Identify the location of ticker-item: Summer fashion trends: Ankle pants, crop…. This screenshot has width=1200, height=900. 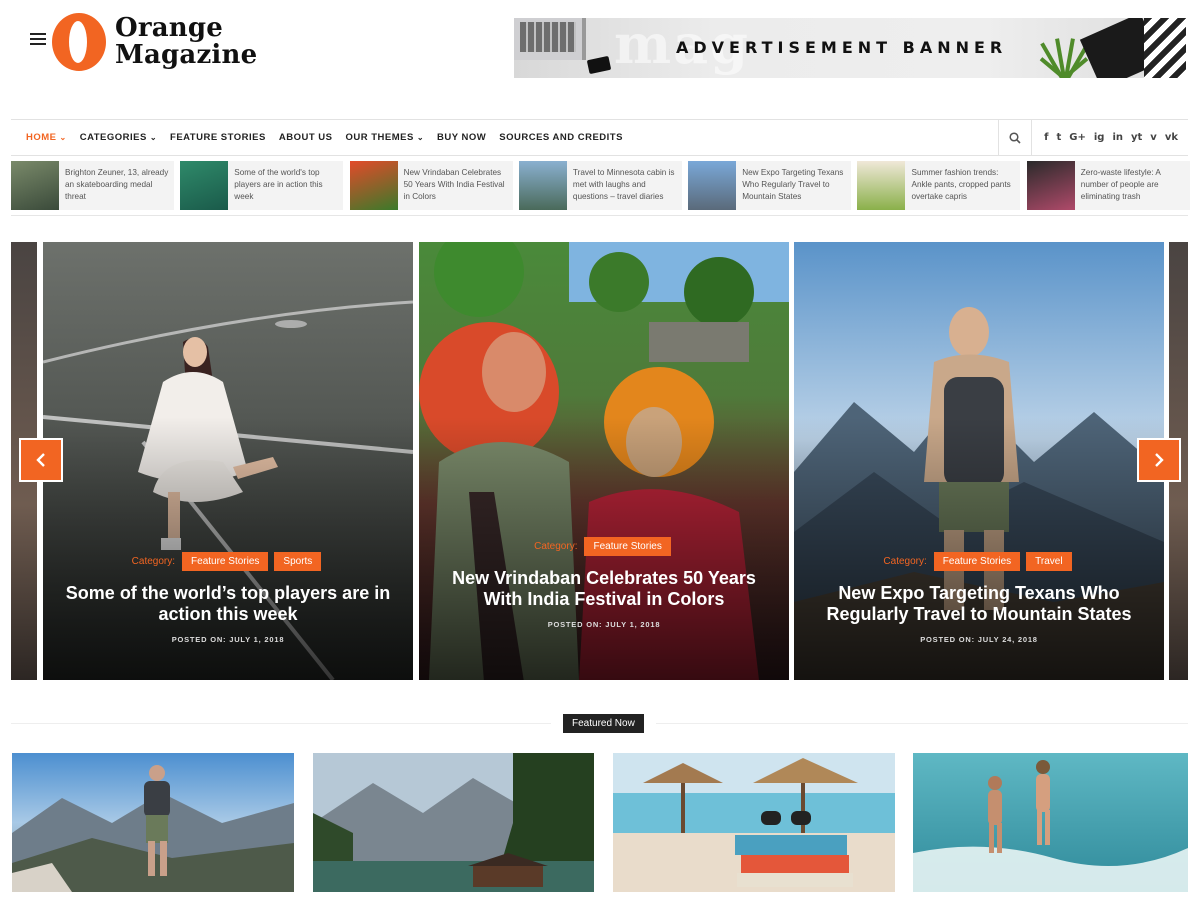
(939, 185).